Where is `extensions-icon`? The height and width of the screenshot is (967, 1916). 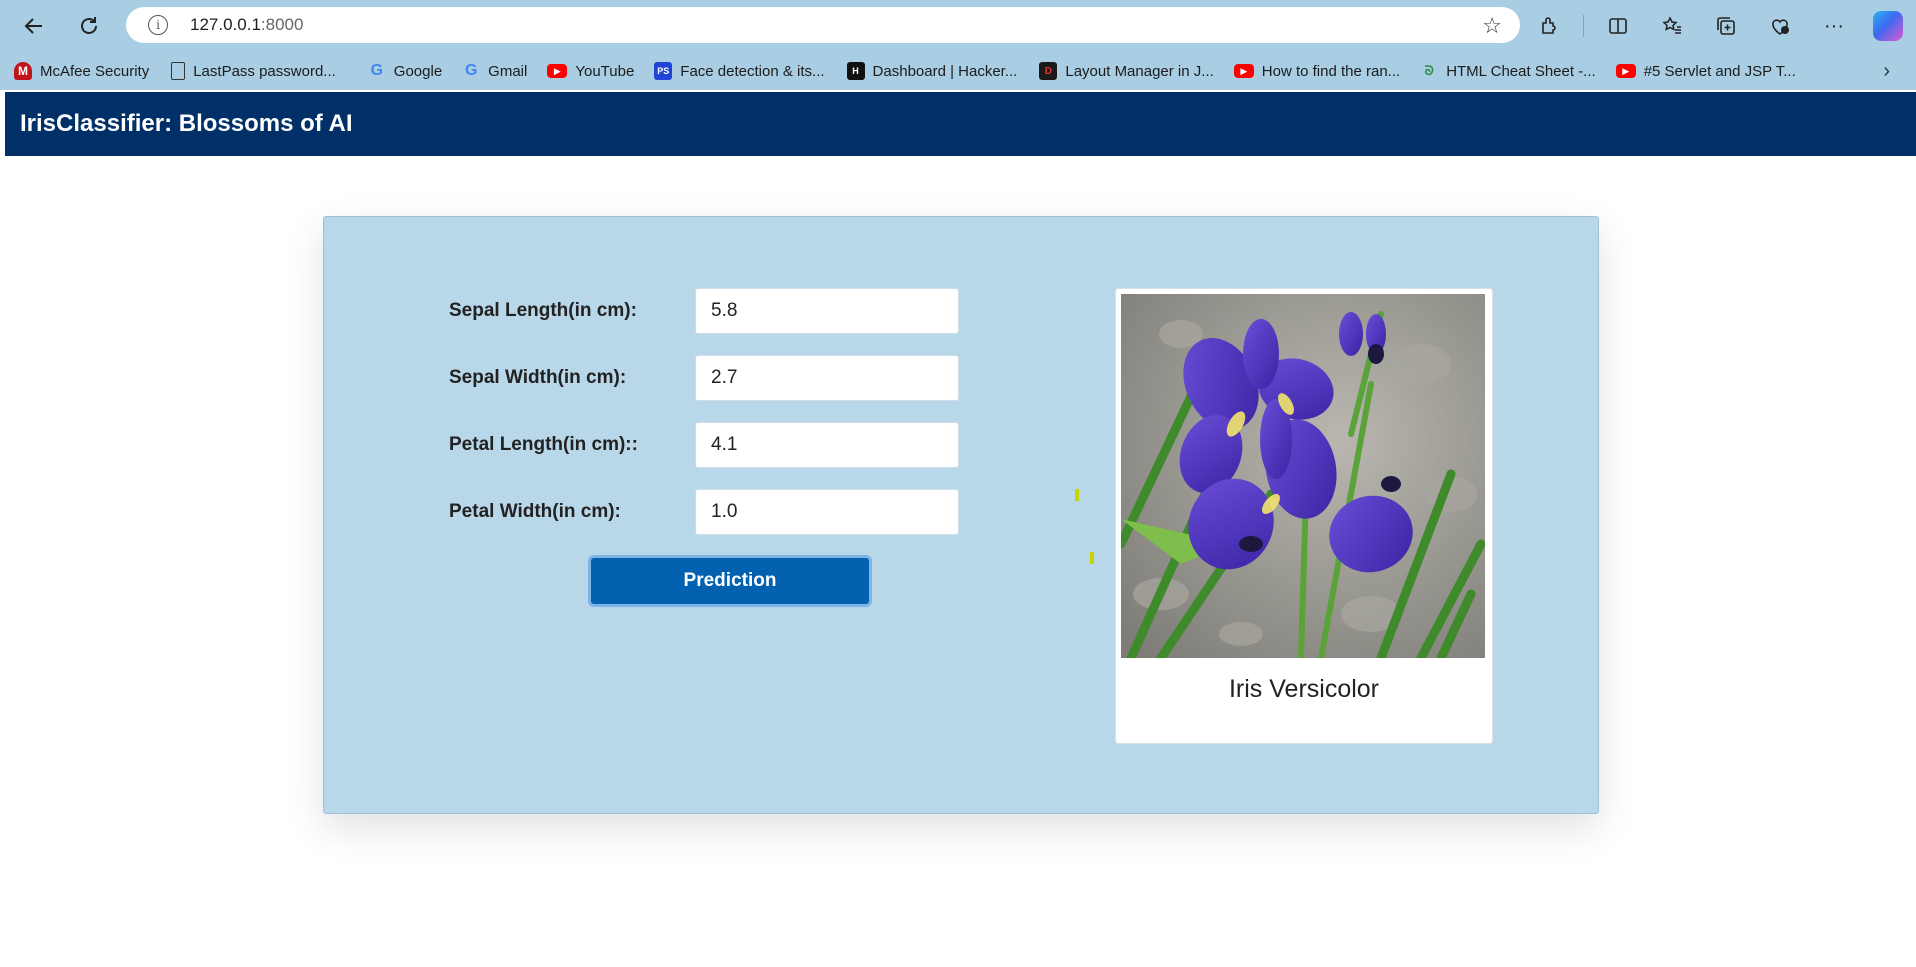
extensions-icon is located at coordinates (1549, 26).